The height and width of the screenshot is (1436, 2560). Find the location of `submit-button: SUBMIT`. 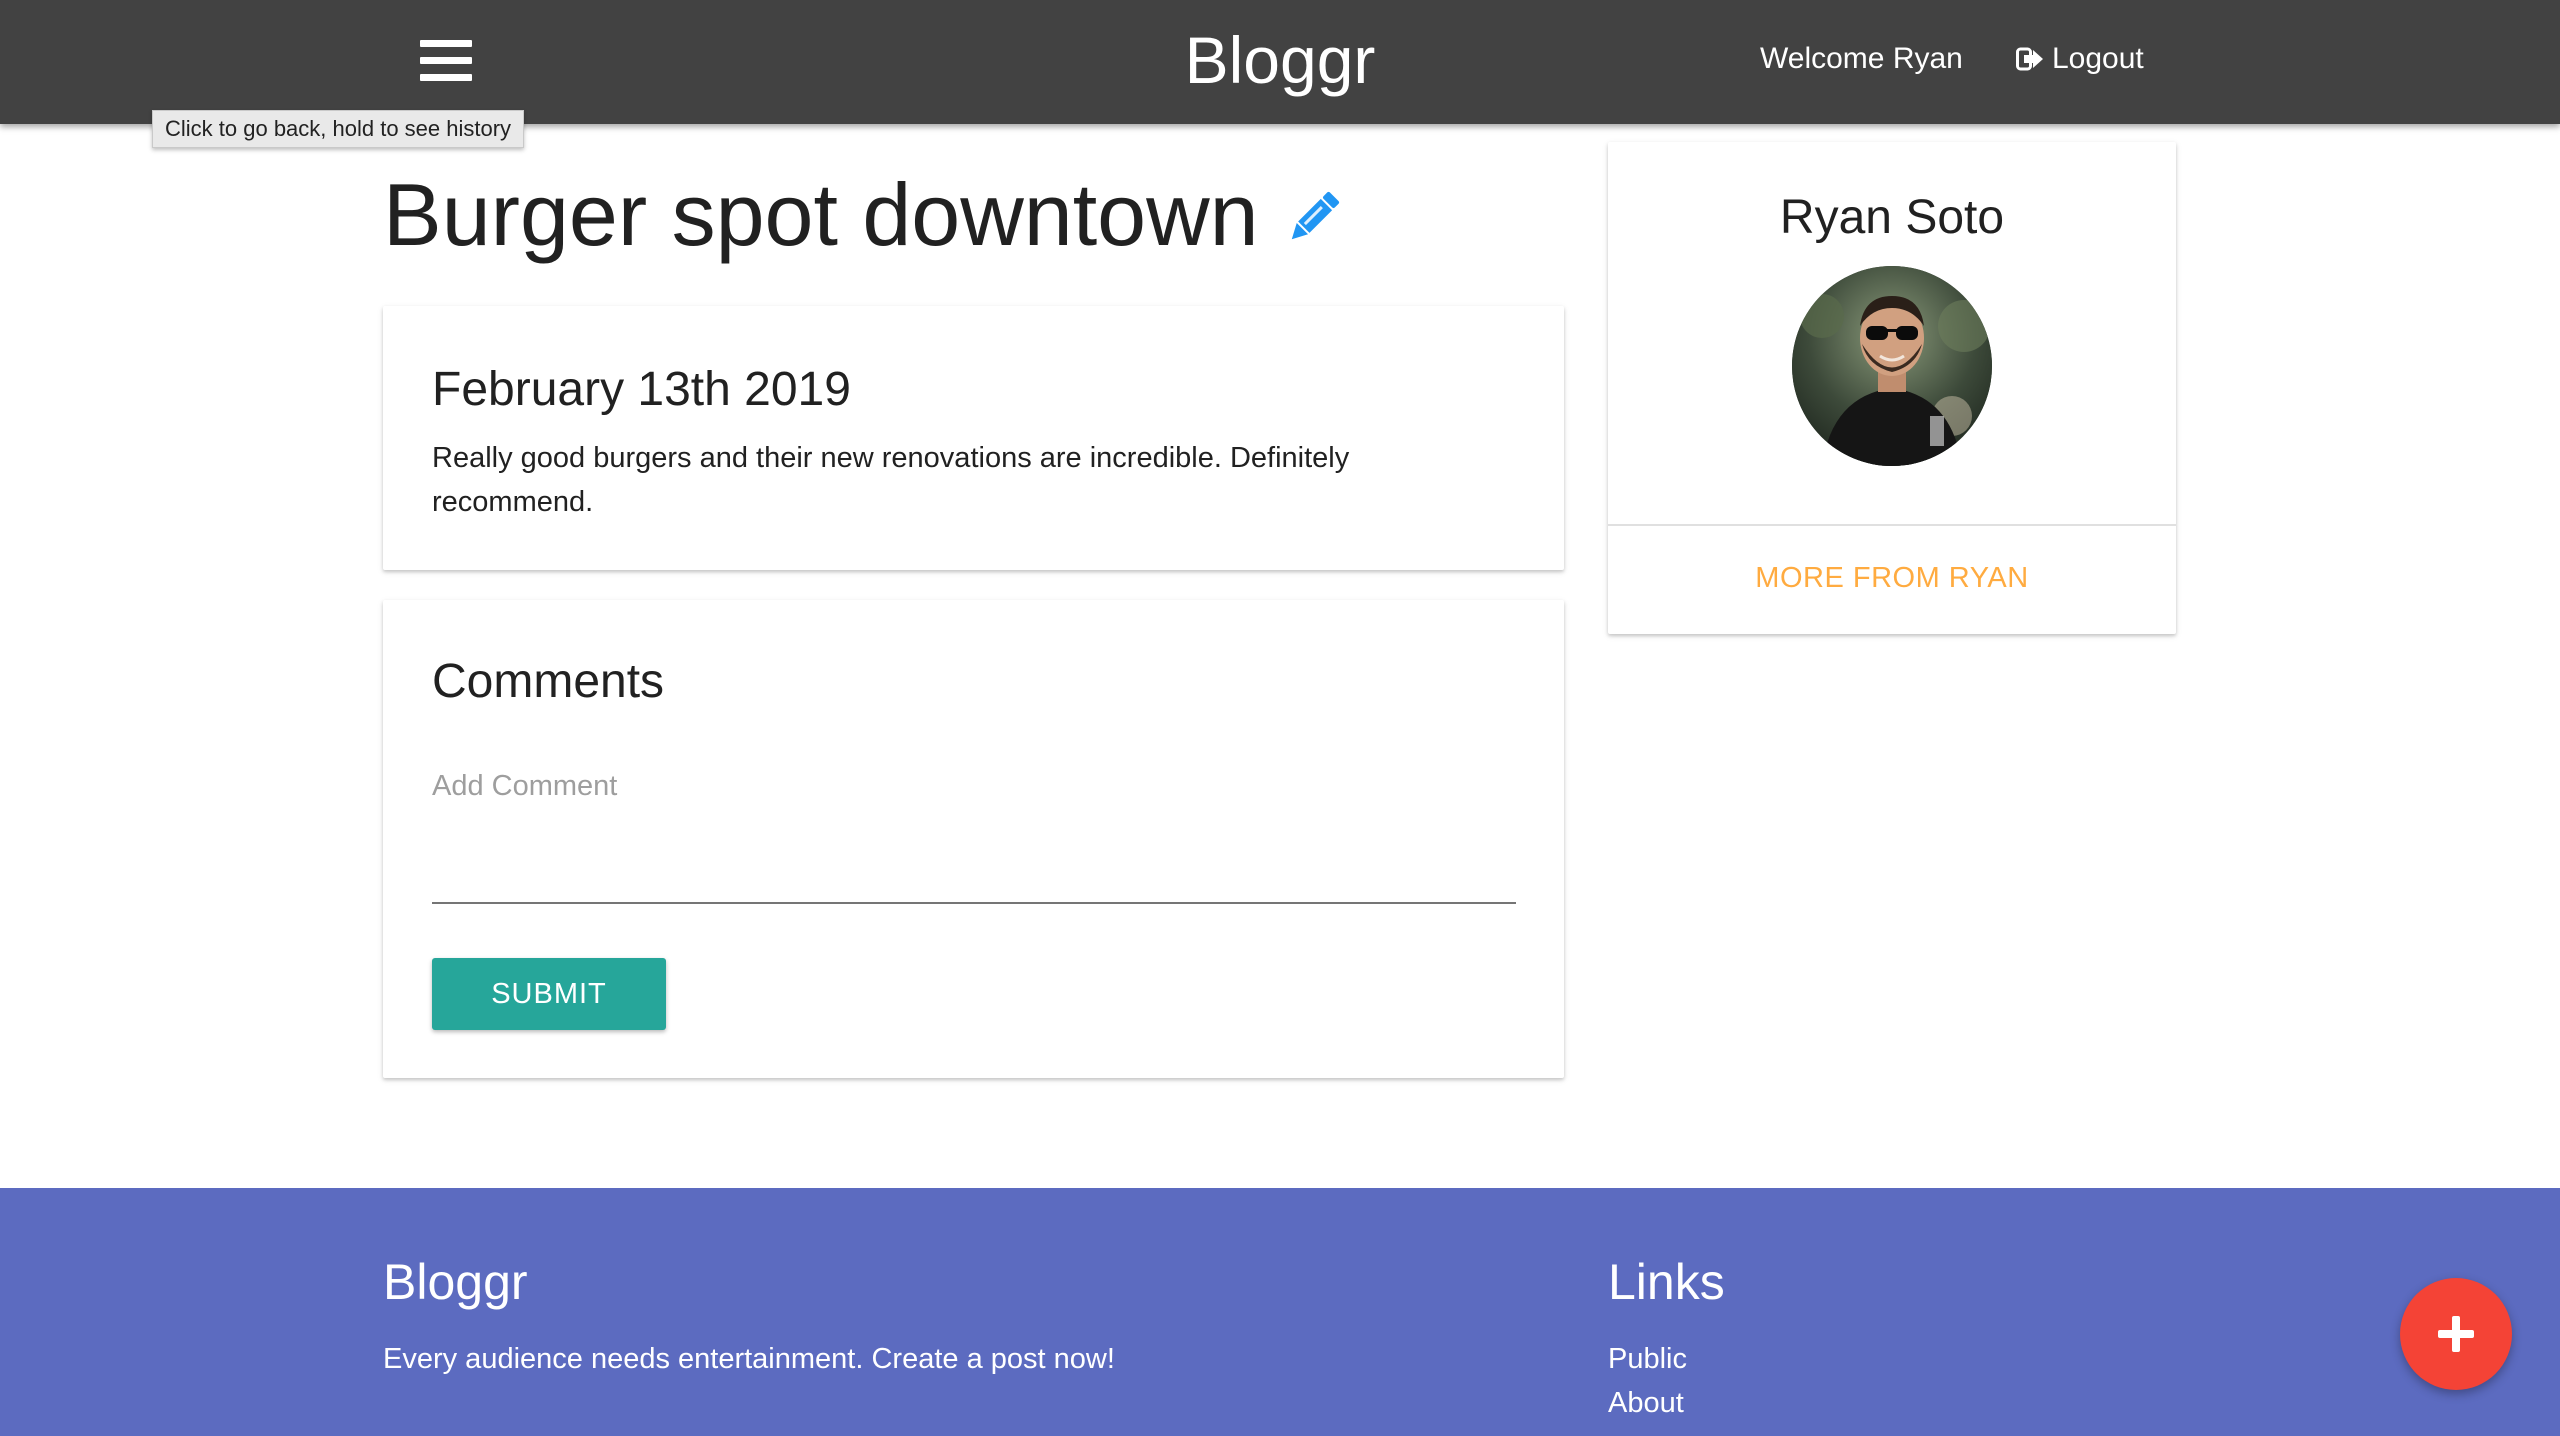

submit-button: SUBMIT is located at coordinates (549, 994).